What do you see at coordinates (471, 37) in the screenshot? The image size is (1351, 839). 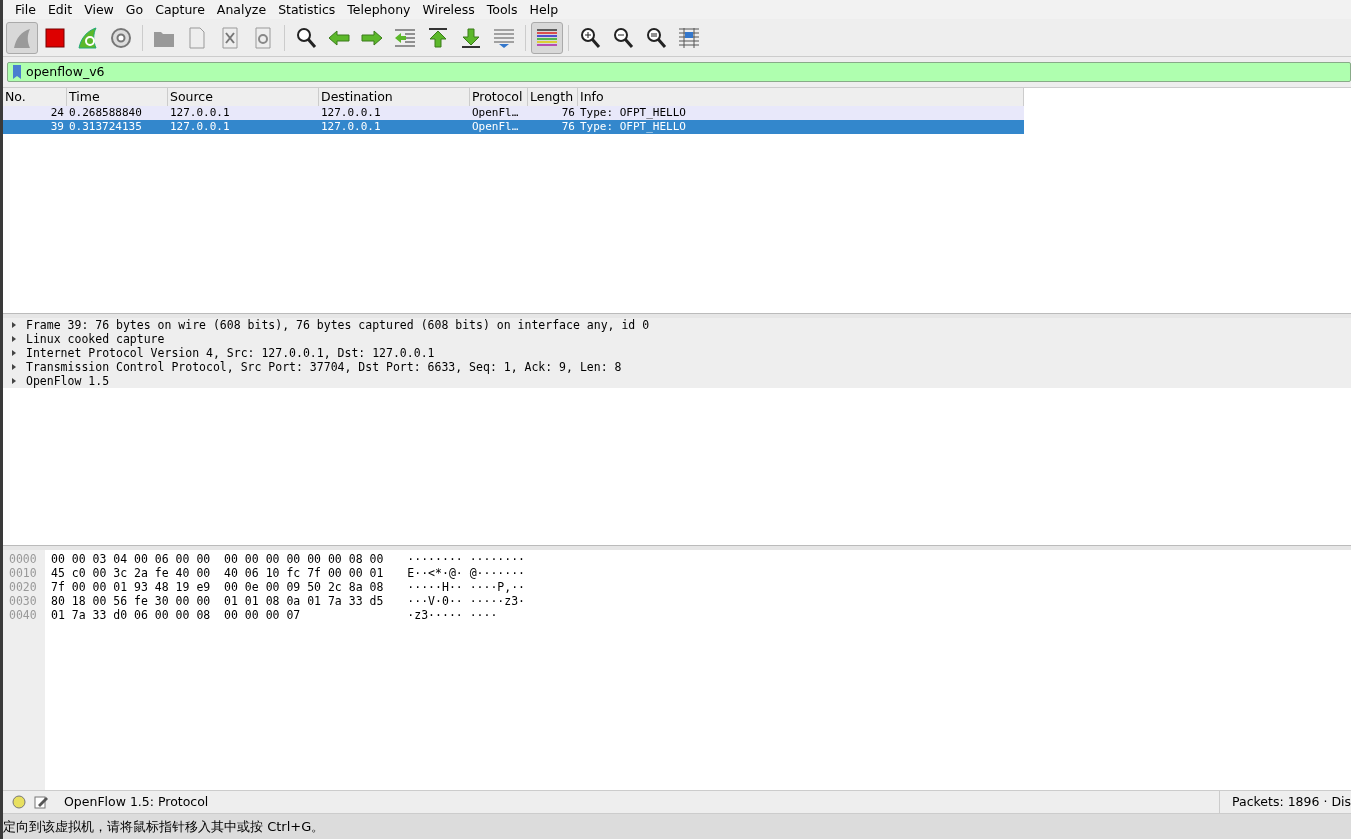 I see `down-arrow-icon` at bounding box center [471, 37].